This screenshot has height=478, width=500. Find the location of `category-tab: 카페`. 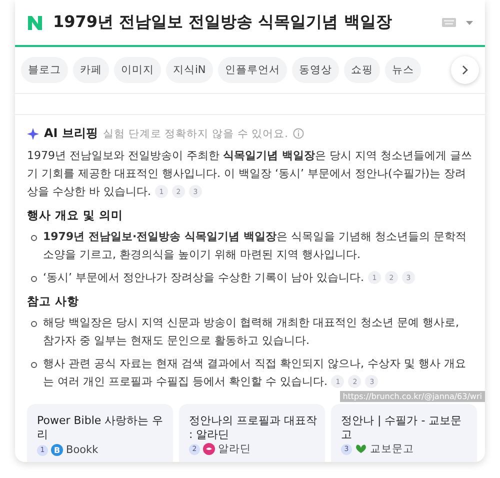

category-tab: 카페 is located at coordinates (91, 70).